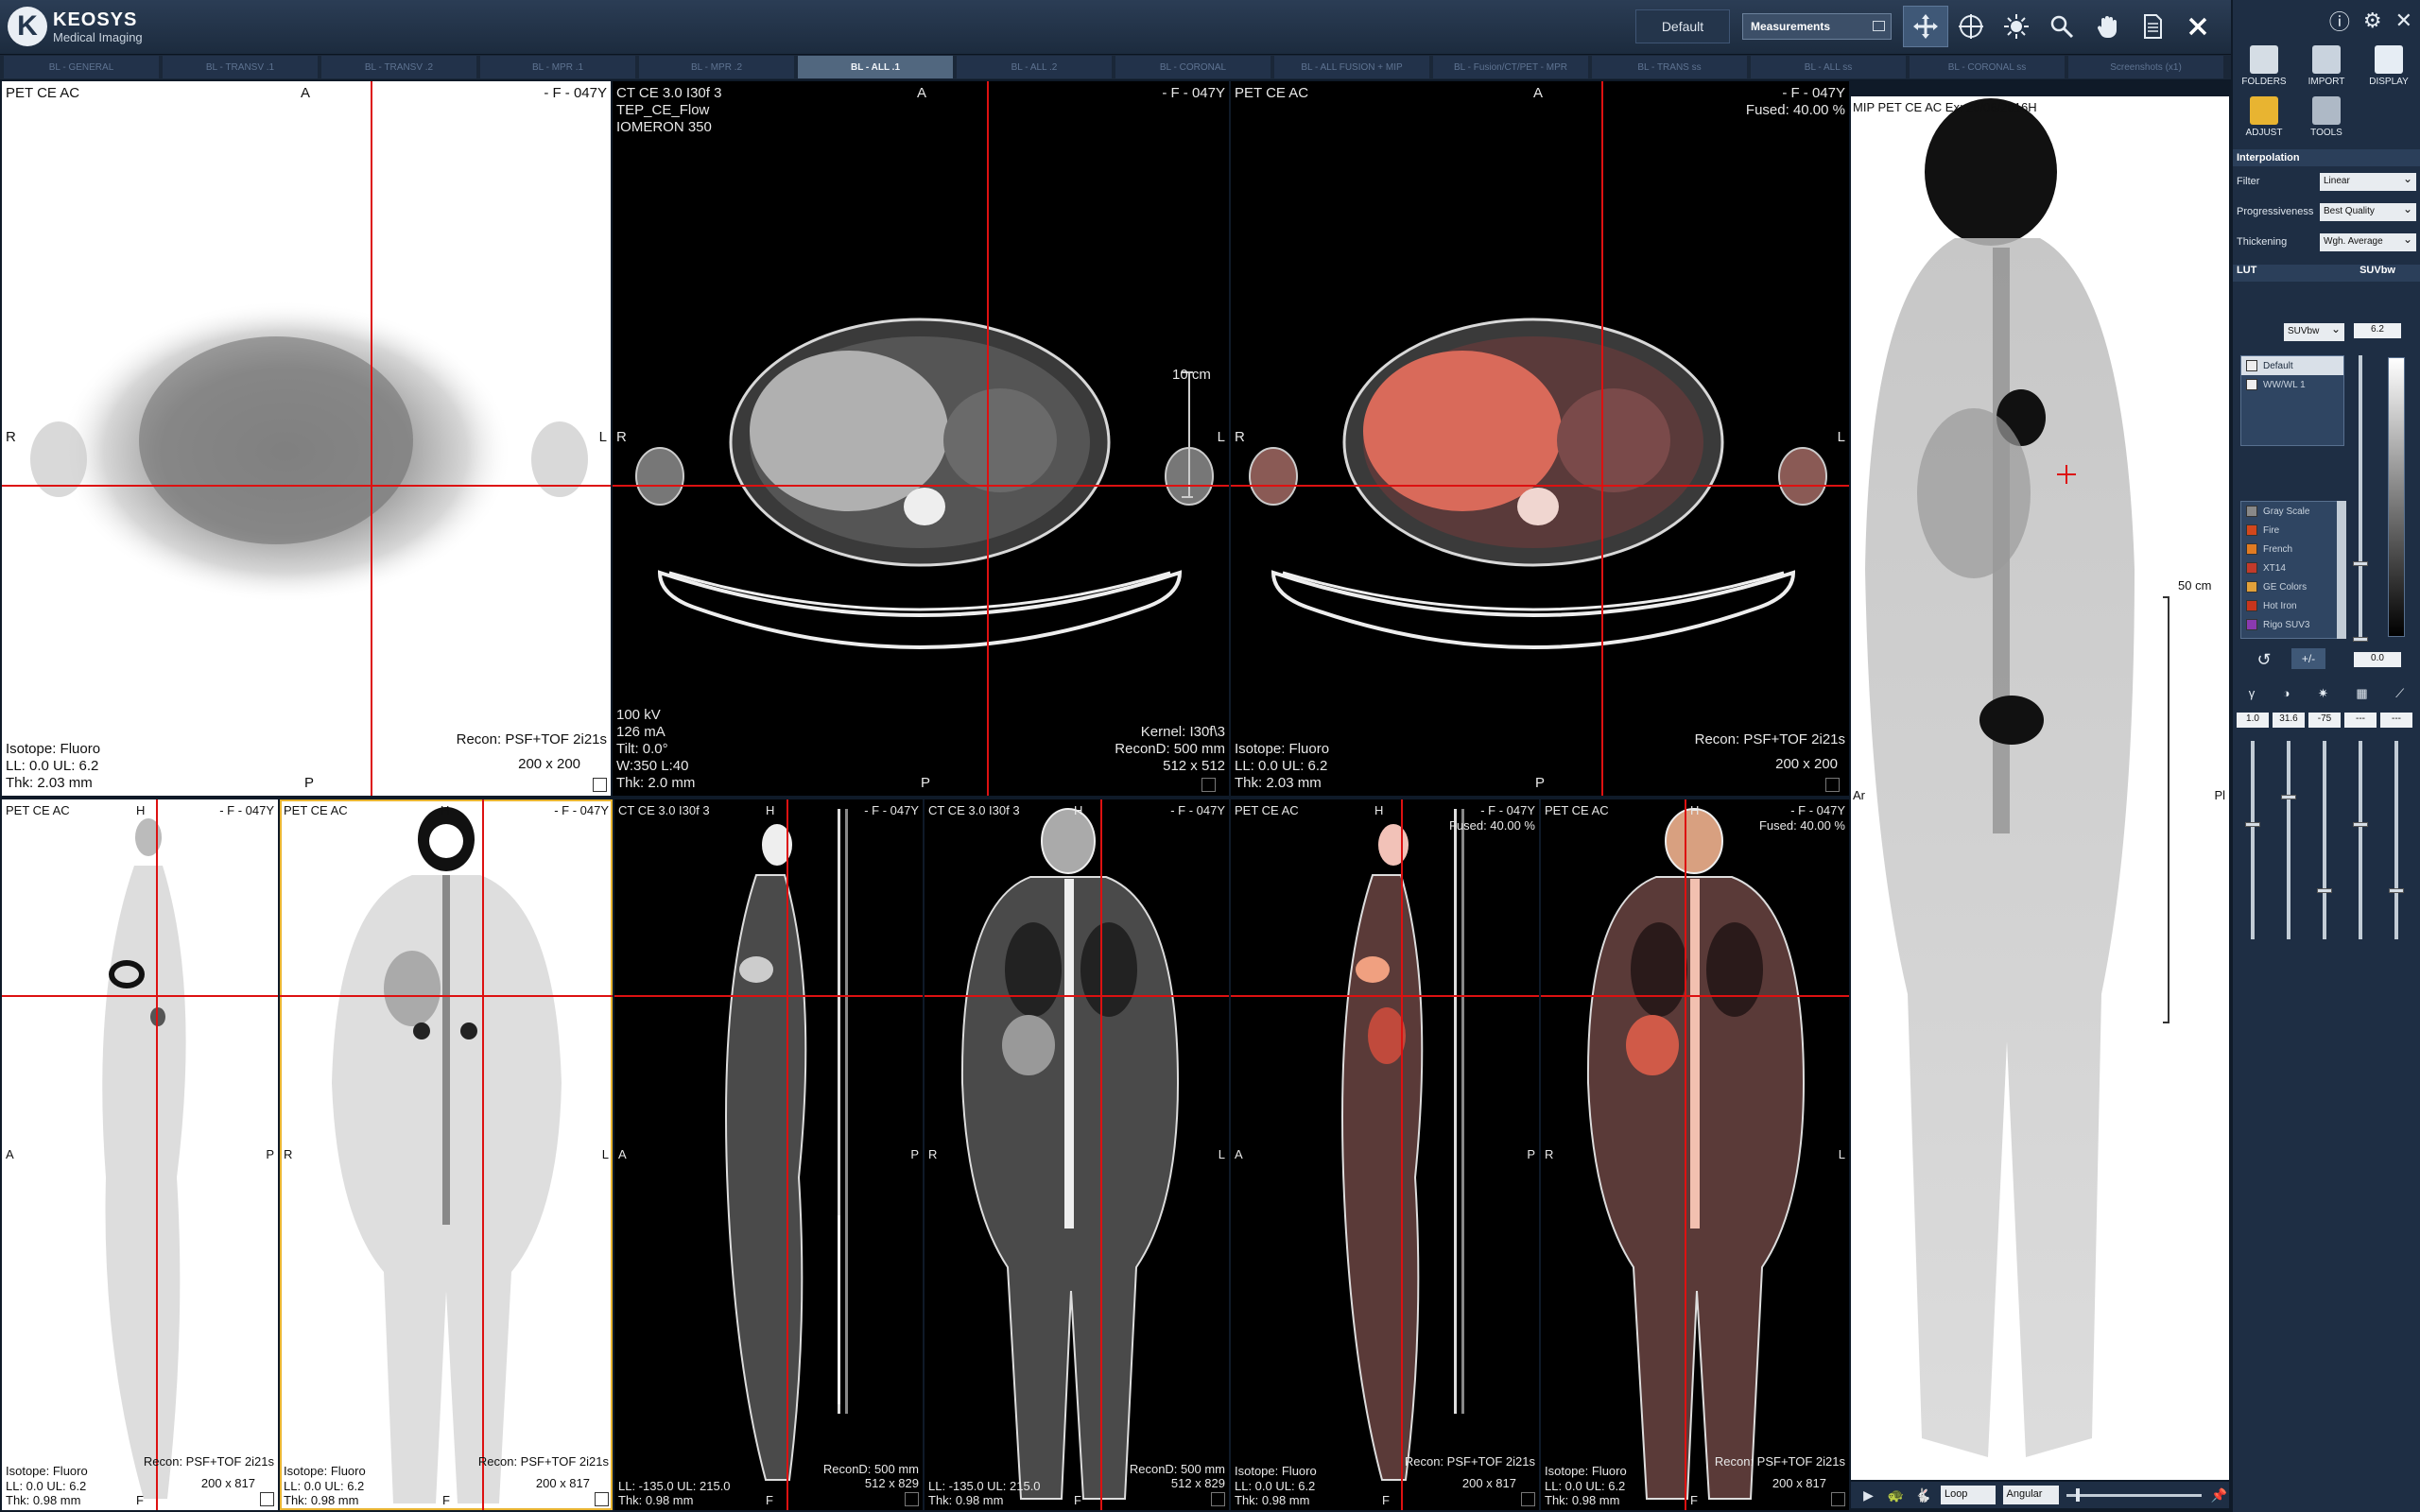 The image size is (2420, 1512). Describe the element at coordinates (2360, 497) in the screenshot. I see `lut-window-track` at that location.